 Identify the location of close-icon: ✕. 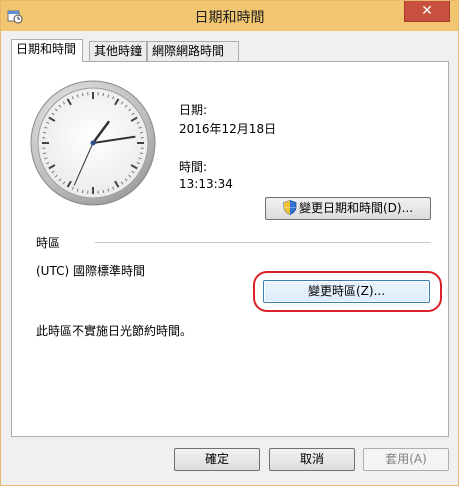
(427, 11).